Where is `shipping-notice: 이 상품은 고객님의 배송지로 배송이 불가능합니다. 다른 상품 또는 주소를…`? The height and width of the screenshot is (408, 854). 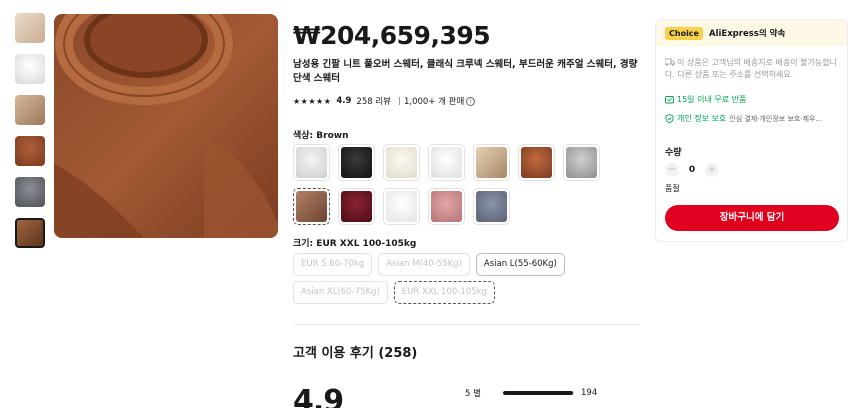 shipping-notice: 이 상품은 고객님의 배송지로 배송이 불가능합니다. 다른 상품 또는 주소를… is located at coordinates (753, 69).